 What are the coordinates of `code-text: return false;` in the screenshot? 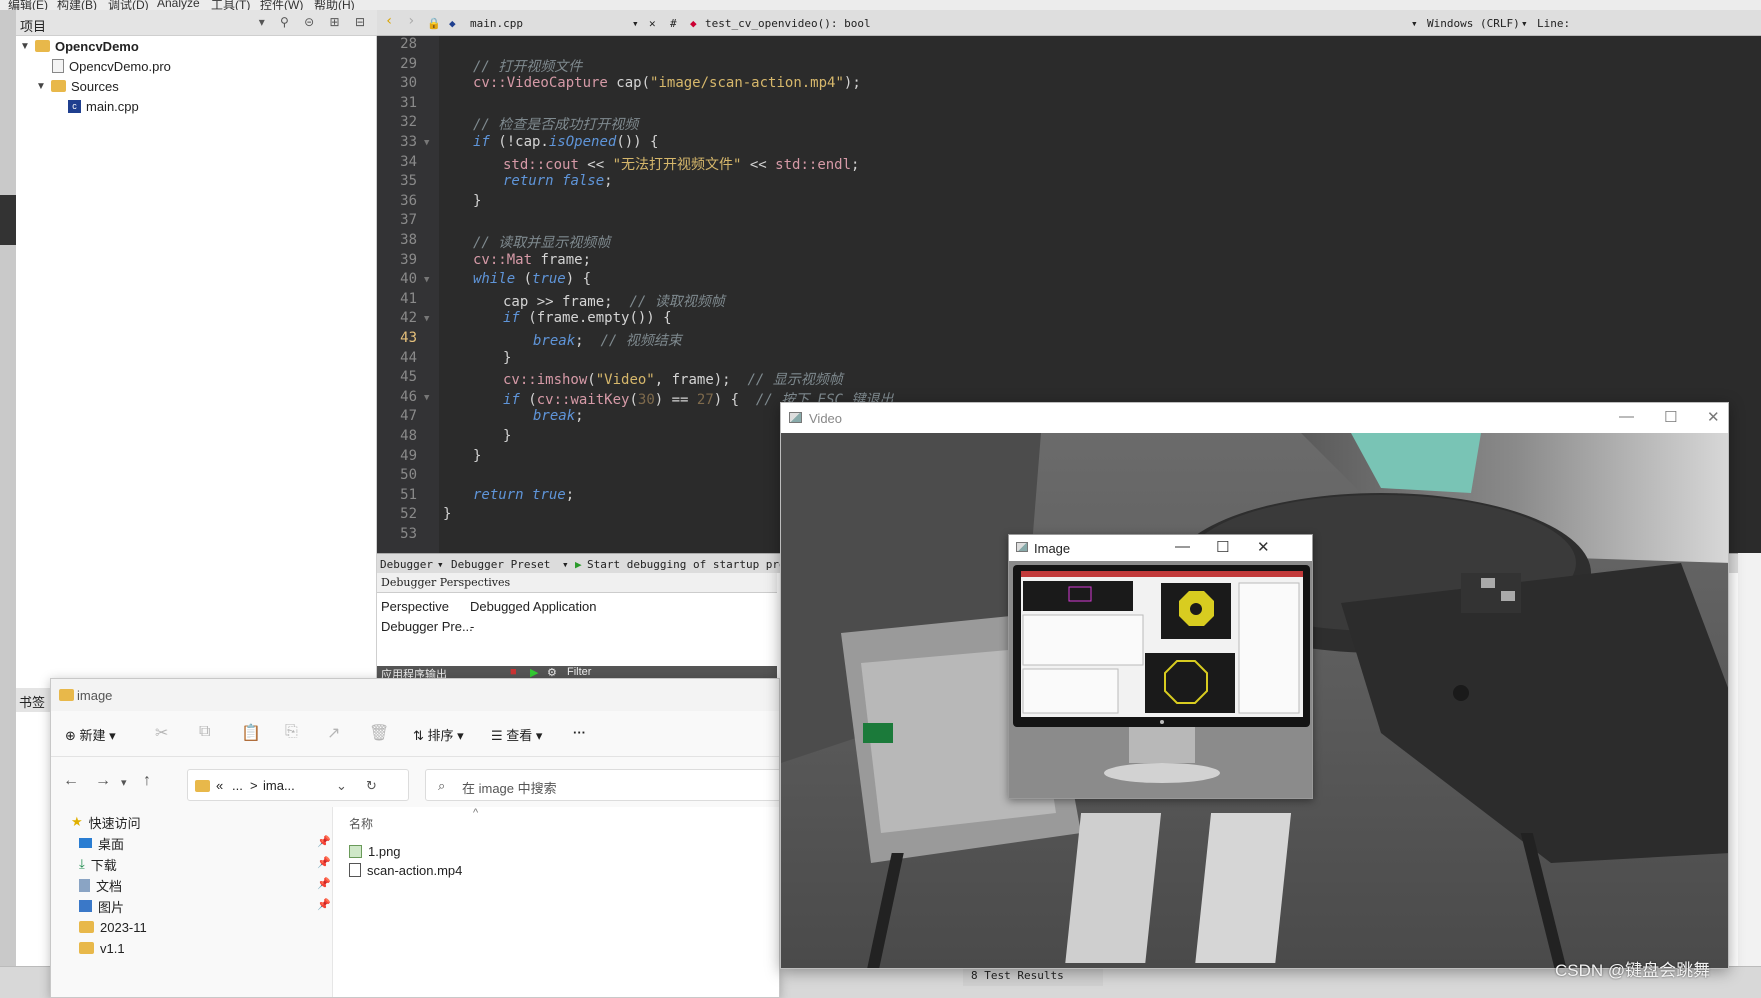 It's located at (558, 181).